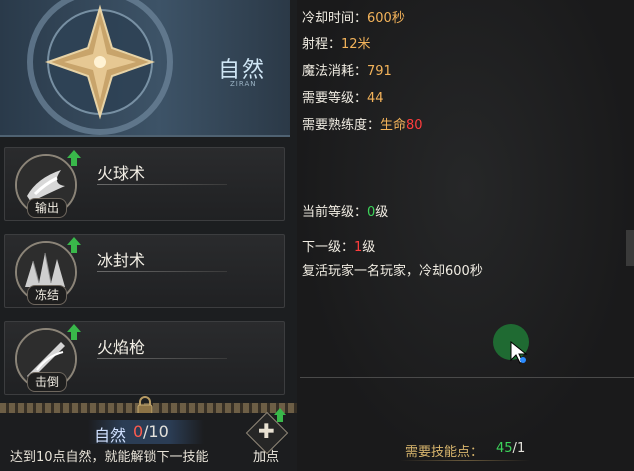 The width and height of the screenshot is (634, 471). I want to click on panel-edge-tab, so click(630, 248).